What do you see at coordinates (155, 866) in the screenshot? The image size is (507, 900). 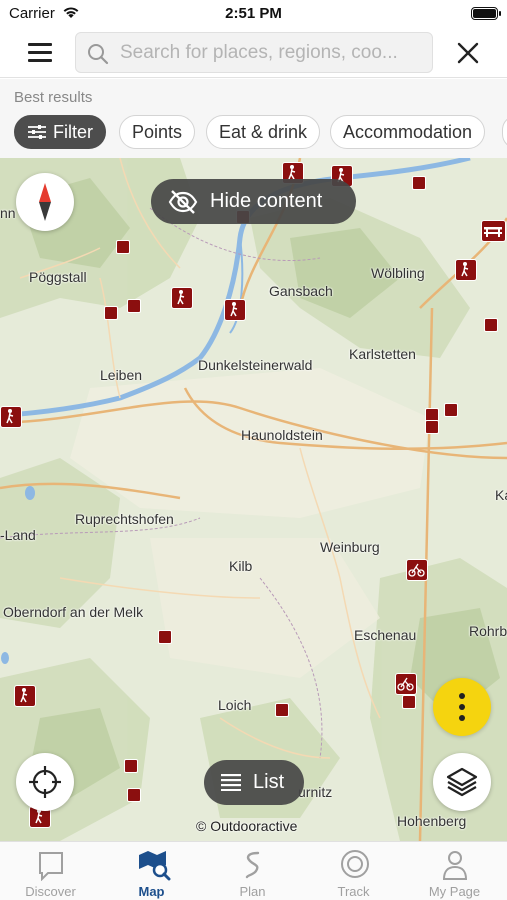 I see `map-search-icon` at bounding box center [155, 866].